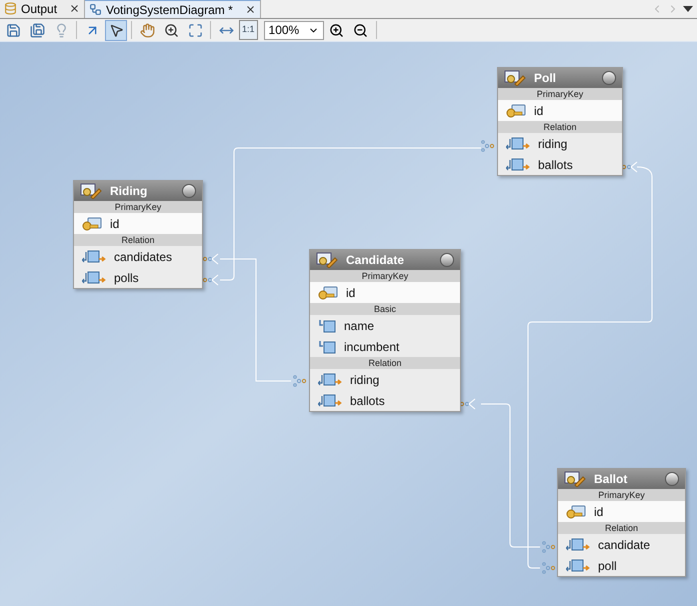 The image size is (697, 606). I want to click on field-row: candidate, so click(621, 544).